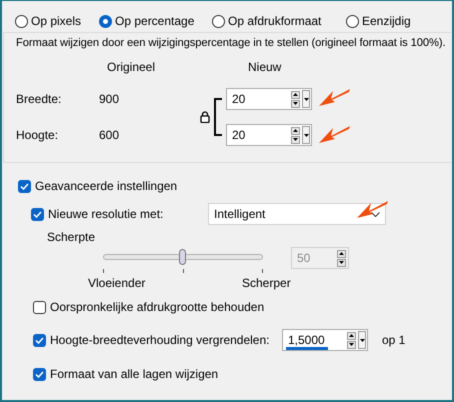  What do you see at coordinates (38, 135) in the screenshot?
I see `field-label: Hoogte:` at bounding box center [38, 135].